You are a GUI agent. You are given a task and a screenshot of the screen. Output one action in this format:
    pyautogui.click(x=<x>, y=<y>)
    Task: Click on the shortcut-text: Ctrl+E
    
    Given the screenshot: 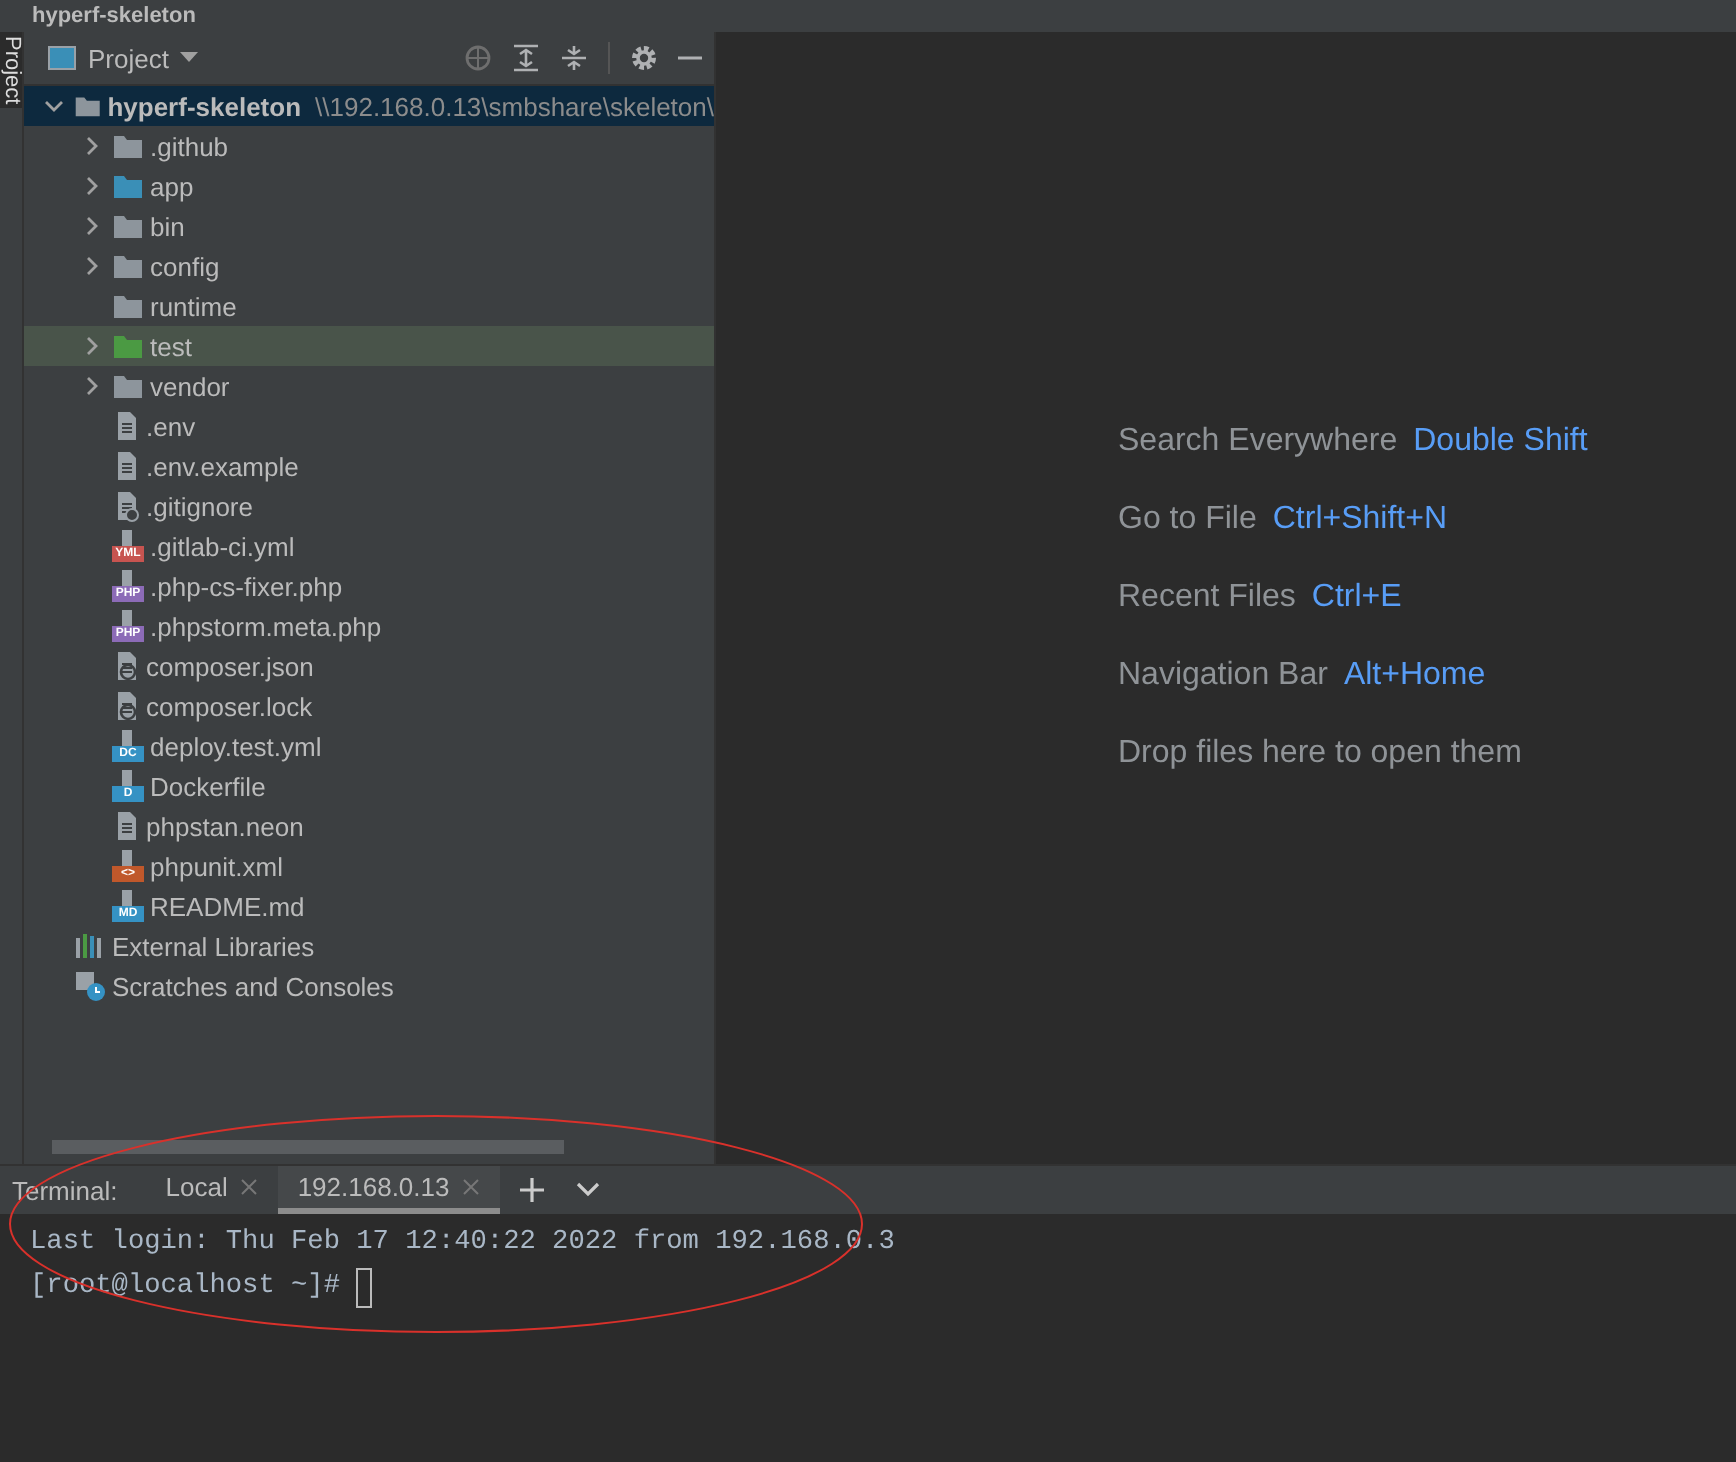 What is the action you would take?
    pyautogui.click(x=1356, y=598)
    